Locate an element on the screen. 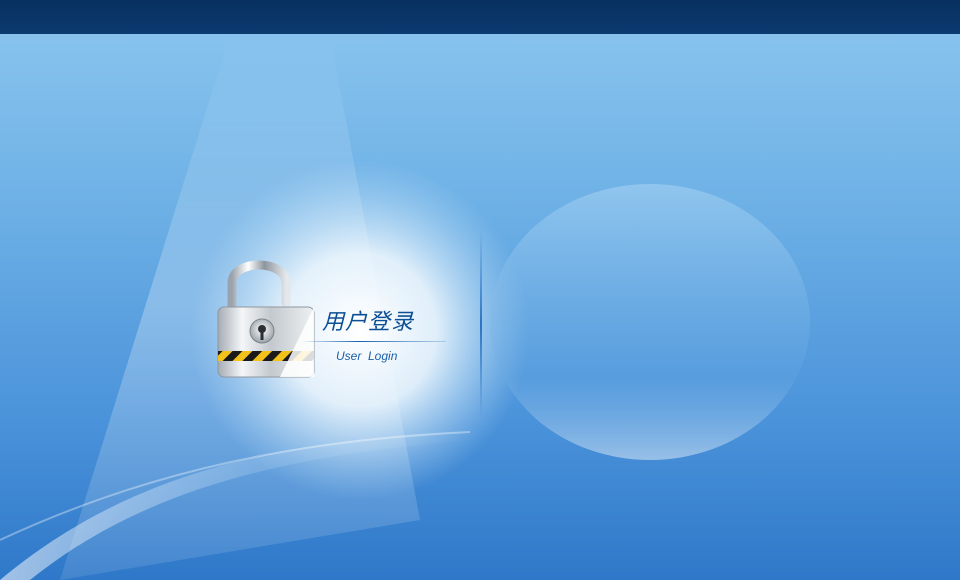 This screenshot has width=960, height=580. login-title: 用户登录 is located at coordinates (368, 322).